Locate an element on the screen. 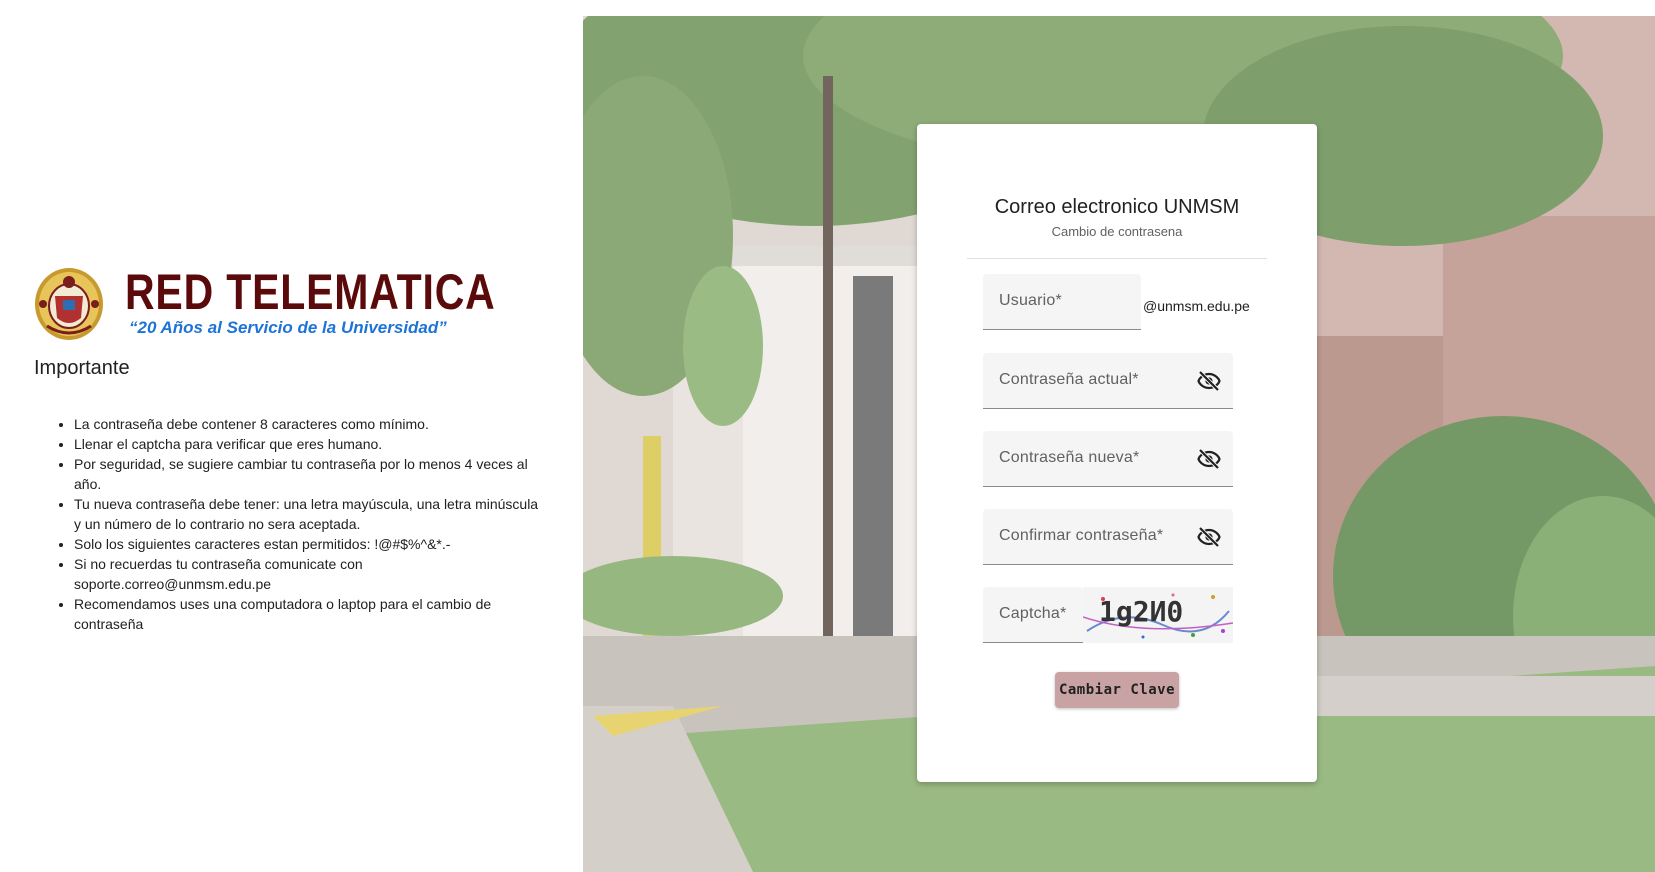  new-password-field: Contraseña nueva* is located at coordinates (1108, 459).